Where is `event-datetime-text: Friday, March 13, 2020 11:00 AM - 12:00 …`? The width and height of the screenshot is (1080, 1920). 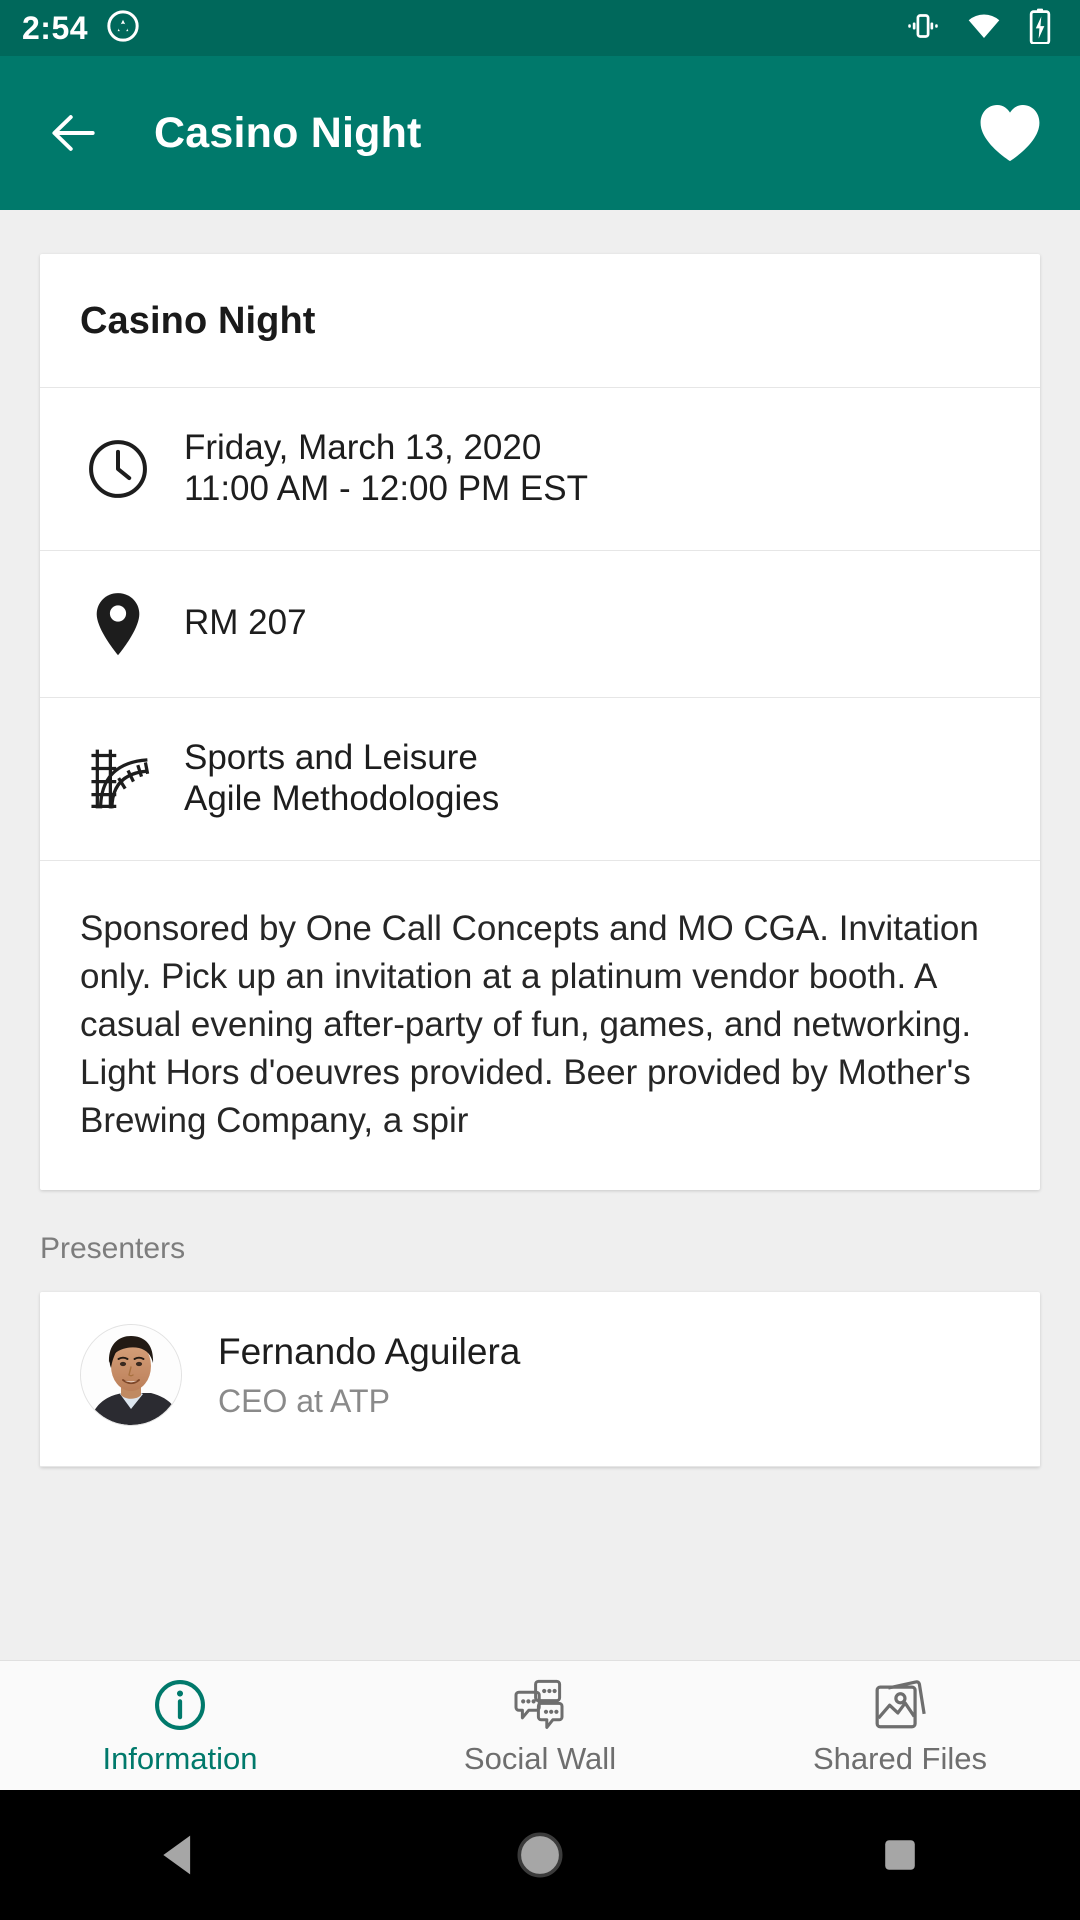 event-datetime-text: Friday, March 13, 2020 11:00 AM - 12:00 … is located at coordinates (386, 469).